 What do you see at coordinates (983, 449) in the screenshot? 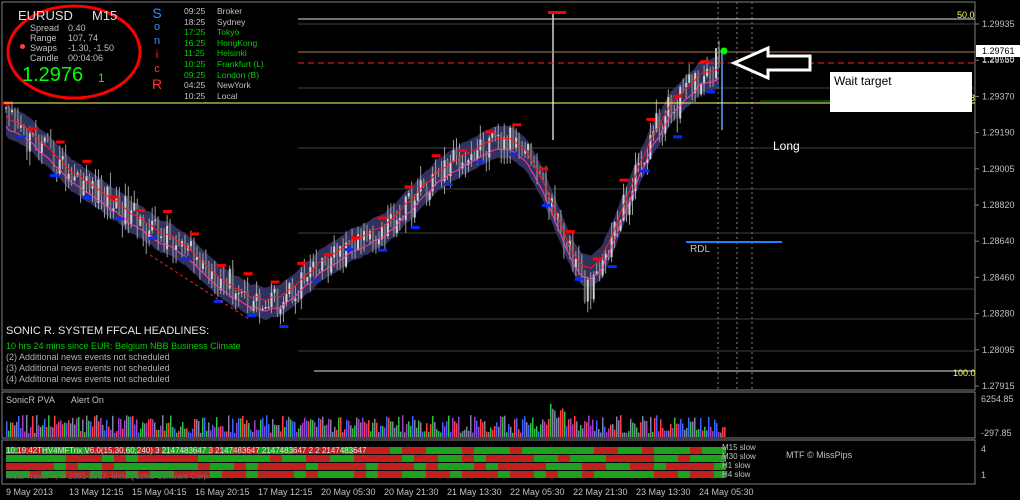
I see `trix-axis-top: 4` at bounding box center [983, 449].